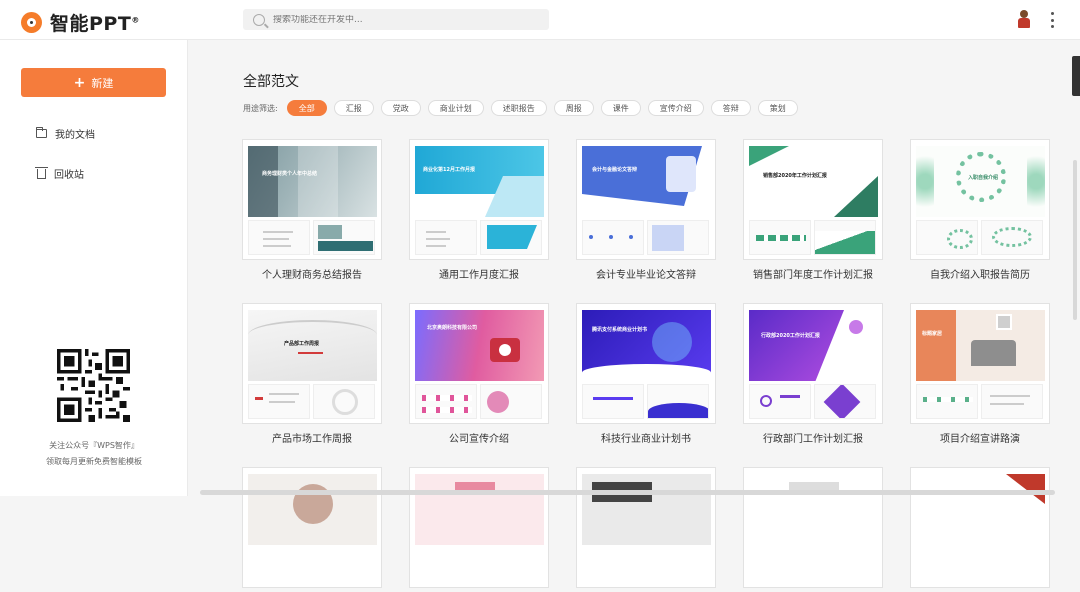 The image size is (1080, 592). I want to click on side-panel-tab, so click(1076, 76).